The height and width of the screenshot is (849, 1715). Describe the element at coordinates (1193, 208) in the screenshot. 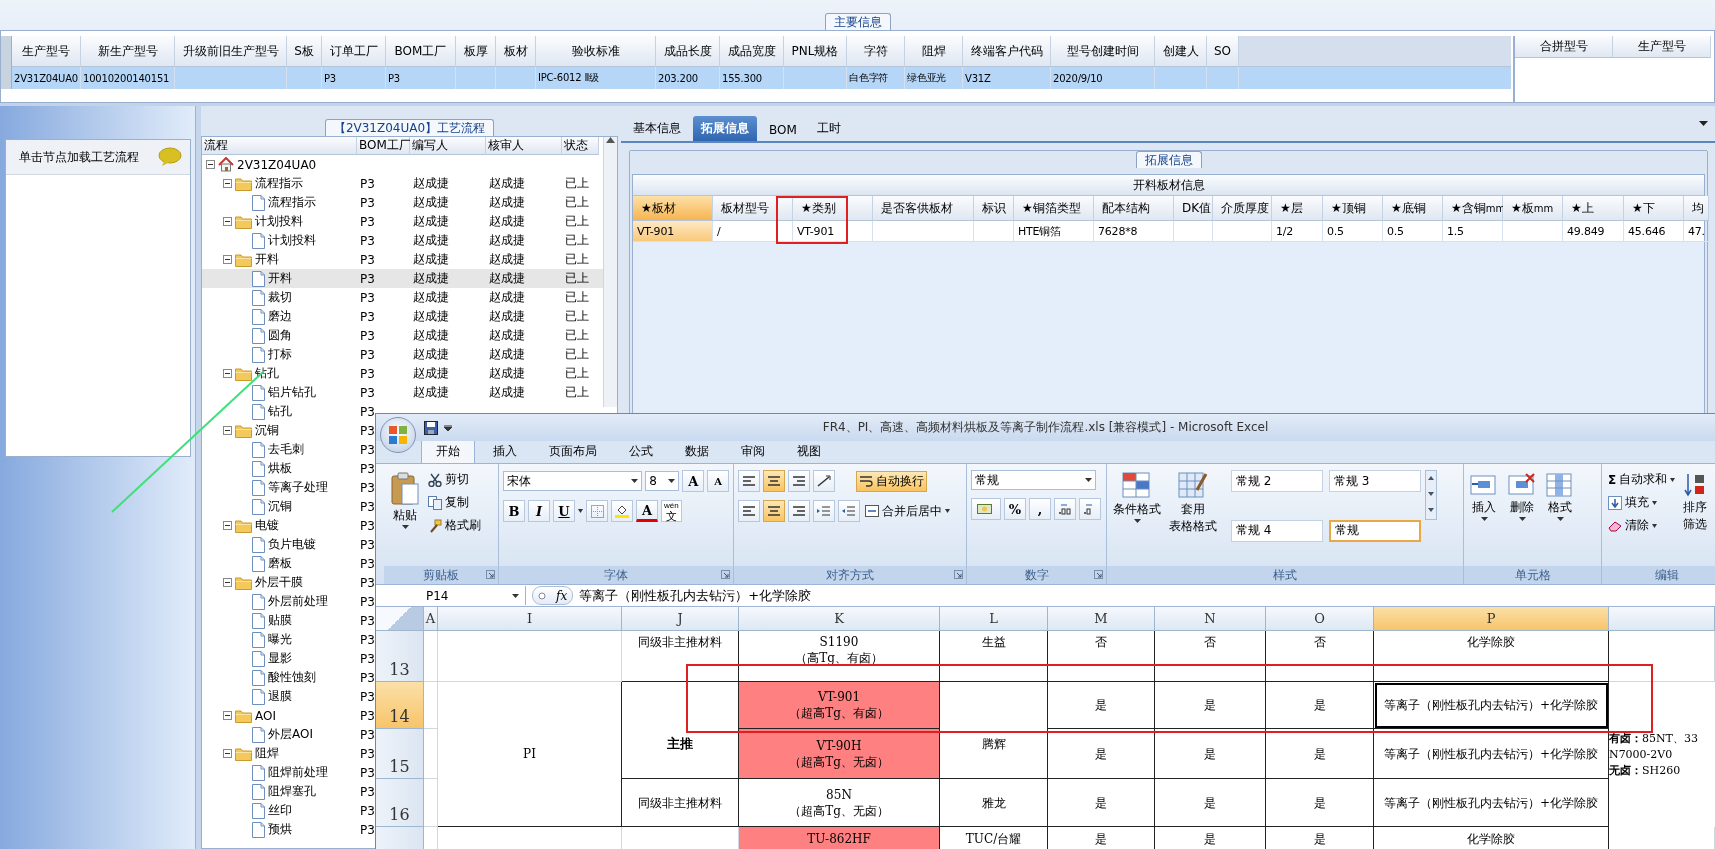

I see `column-header: DK值` at that location.